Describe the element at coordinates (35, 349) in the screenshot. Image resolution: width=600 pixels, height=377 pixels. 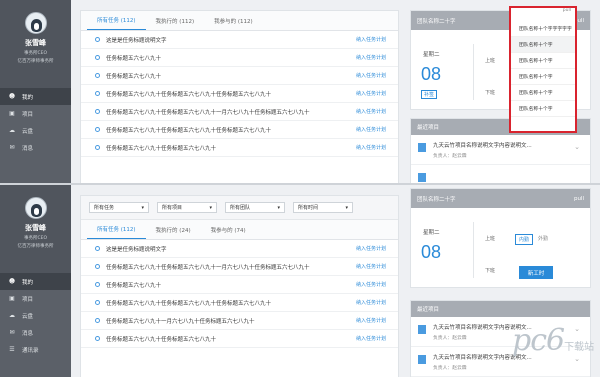
I see `nav-item-contacts: ☰ 通讯录` at that location.